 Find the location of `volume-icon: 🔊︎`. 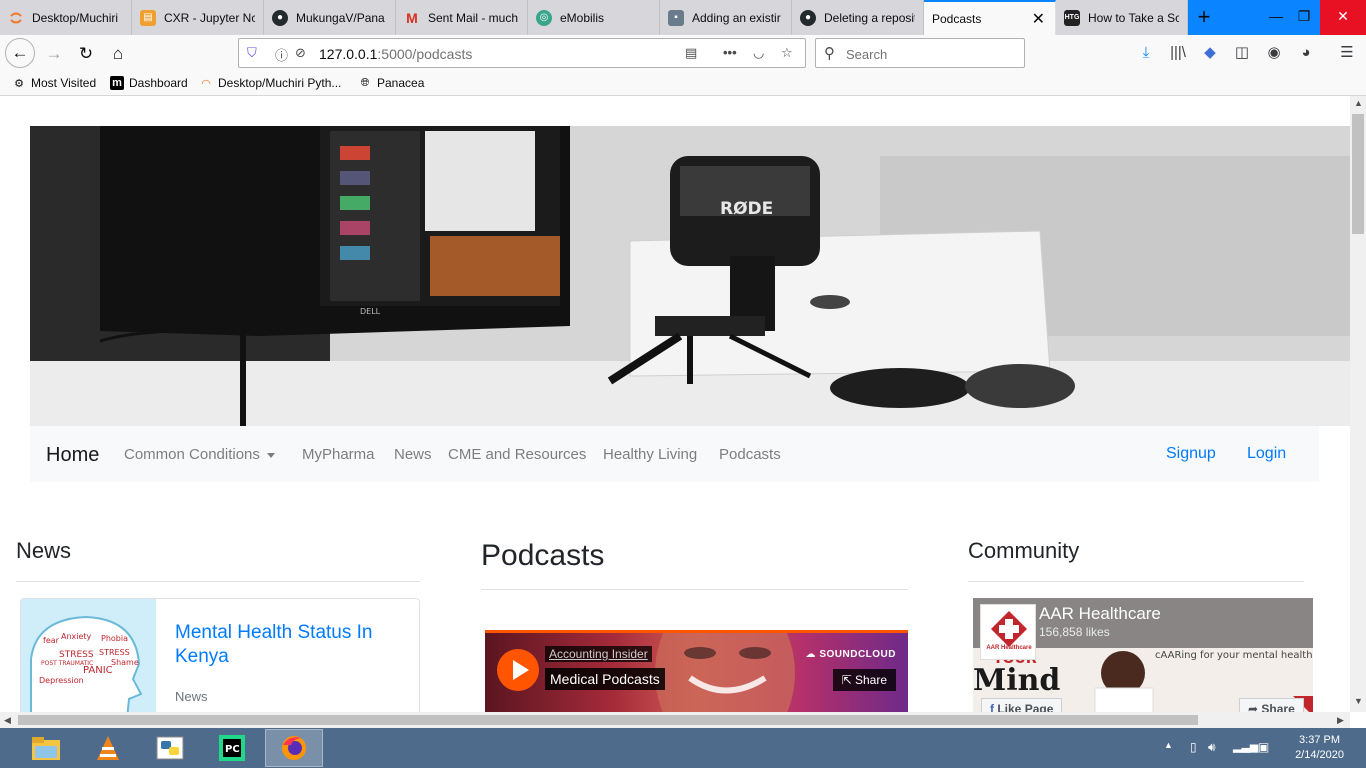

volume-icon: 🔊︎ is located at coordinates (1212, 747).